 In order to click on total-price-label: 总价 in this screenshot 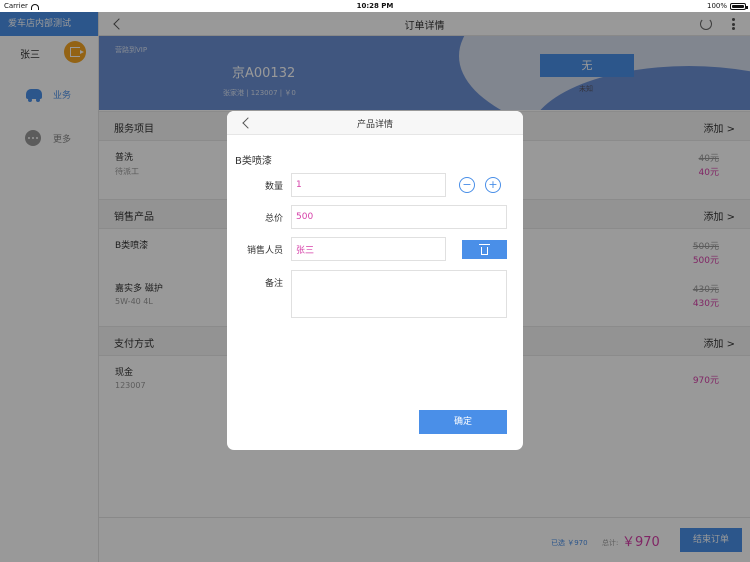, I will do `click(273, 219)`.